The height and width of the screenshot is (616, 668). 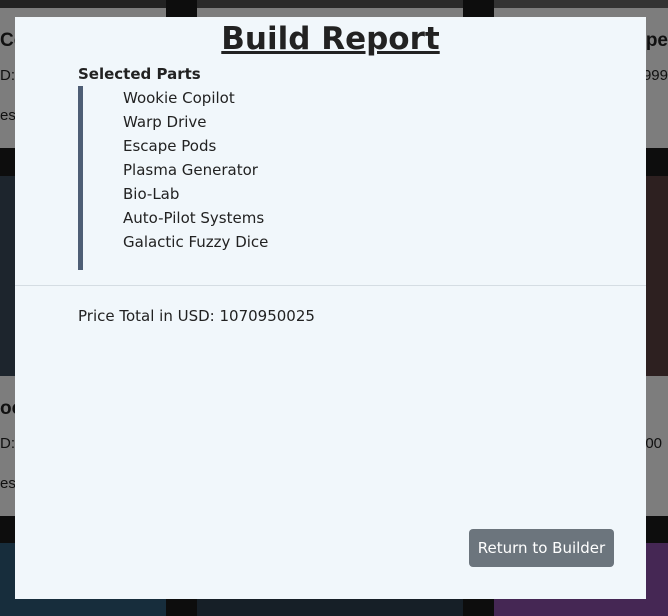 I want to click on part-item: Galactic Fuzzy Dice, so click(x=196, y=242).